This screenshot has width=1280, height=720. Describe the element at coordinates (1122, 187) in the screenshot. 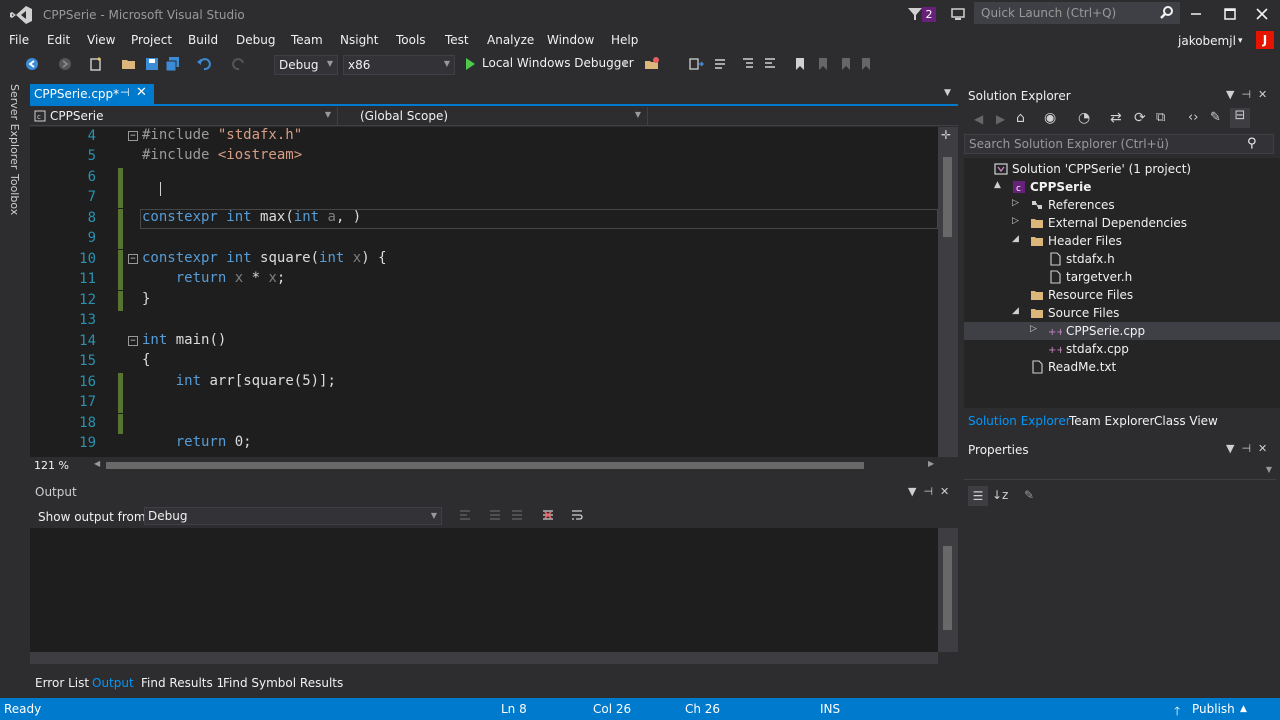

I see `tree-item: ▲ c CPPSerie` at that location.